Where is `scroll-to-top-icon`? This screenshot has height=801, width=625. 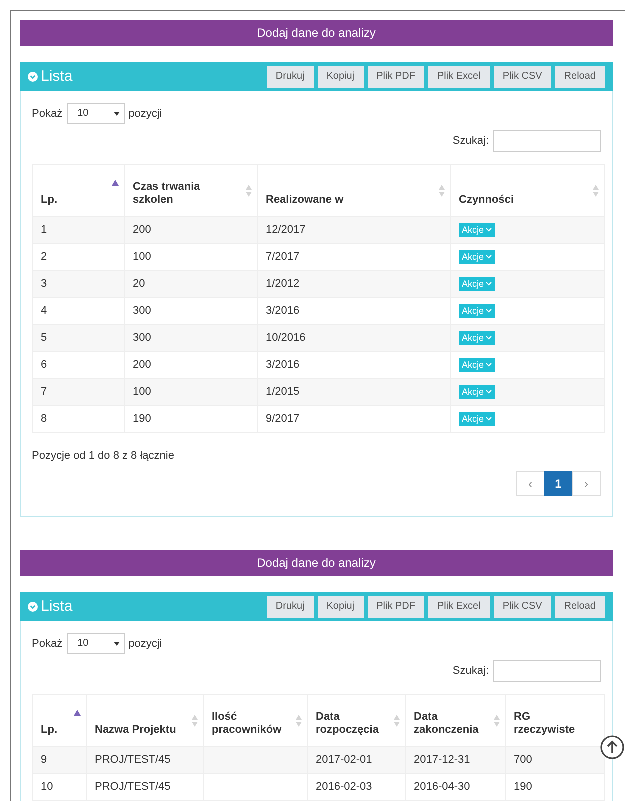
scroll-to-top-icon is located at coordinates (612, 747).